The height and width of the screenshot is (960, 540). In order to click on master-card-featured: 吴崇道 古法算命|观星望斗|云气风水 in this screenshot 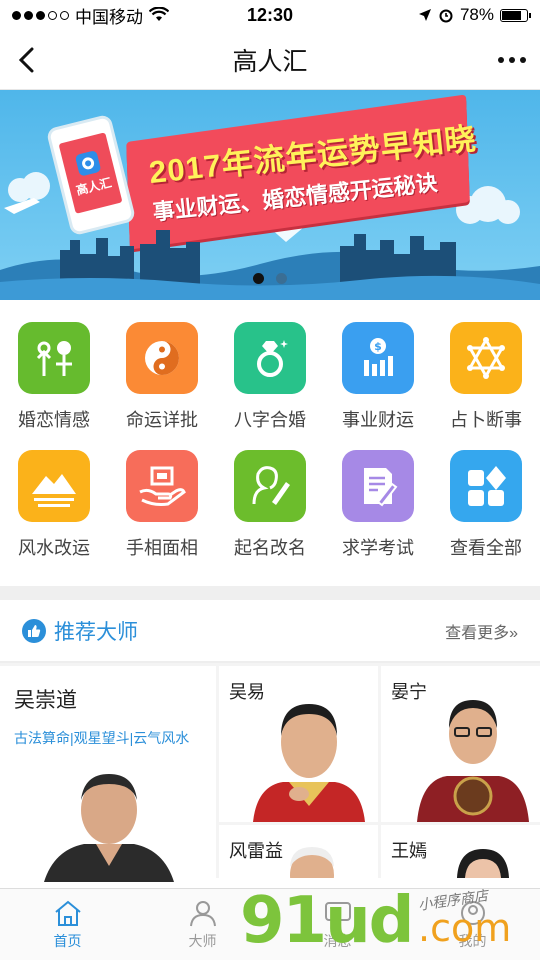, I will do `click(108, 774)`.